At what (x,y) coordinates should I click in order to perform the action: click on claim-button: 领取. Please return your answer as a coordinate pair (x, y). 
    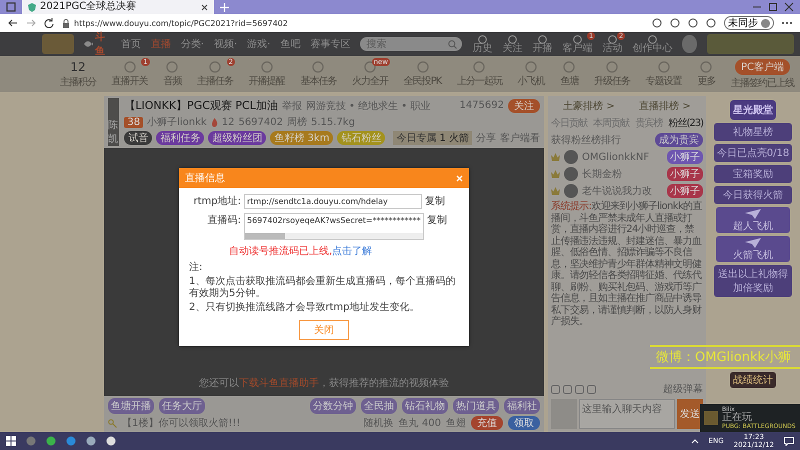
    Looking at the image, I should click on (524, 423).